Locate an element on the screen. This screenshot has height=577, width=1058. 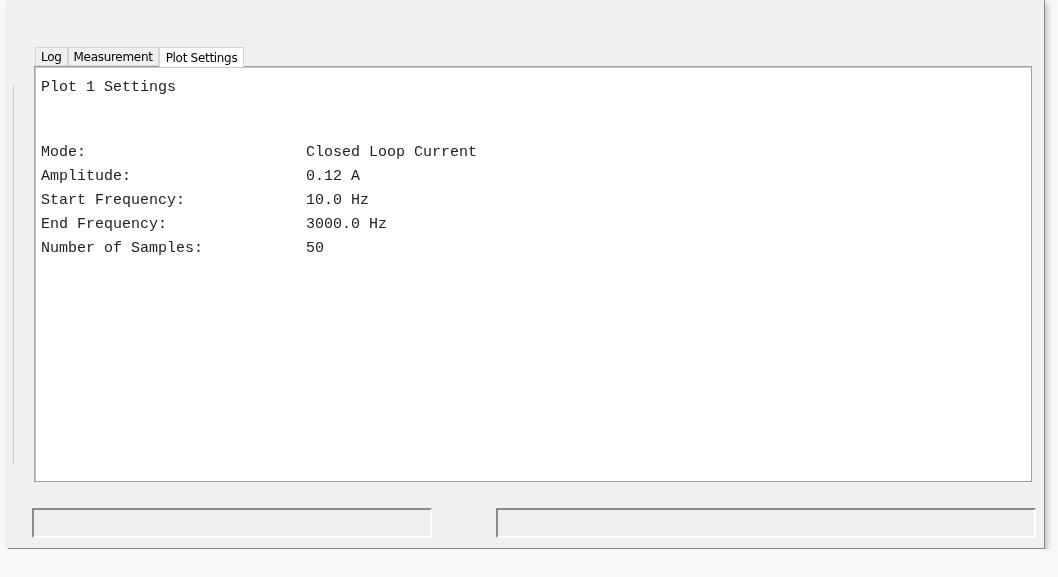
tab: Log is located at coordinates (51, 56).